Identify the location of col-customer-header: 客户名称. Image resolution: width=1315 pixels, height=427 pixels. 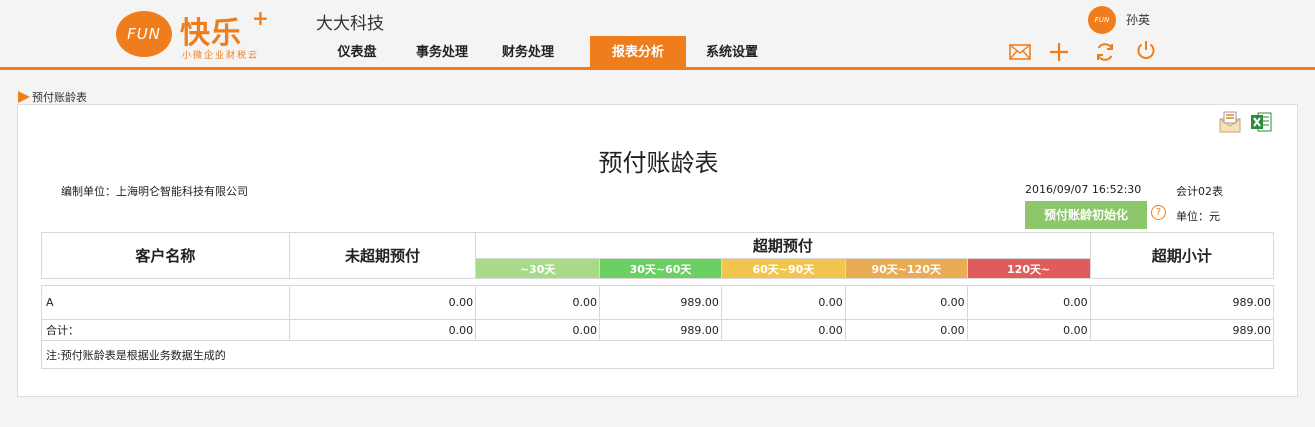
(165, 255).